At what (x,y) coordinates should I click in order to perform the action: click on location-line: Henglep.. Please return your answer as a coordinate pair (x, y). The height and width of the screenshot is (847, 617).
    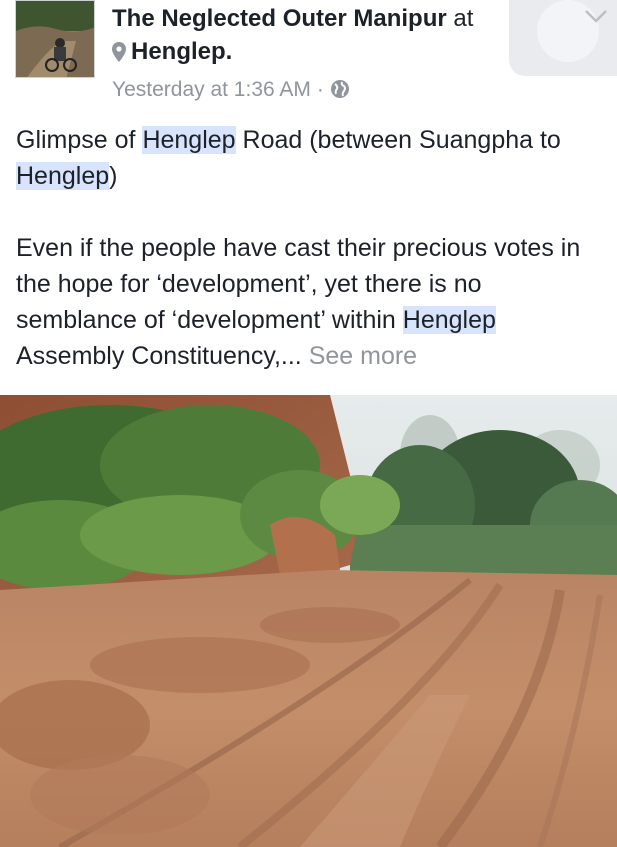
    Looking at the image, I should click on (172, 53).